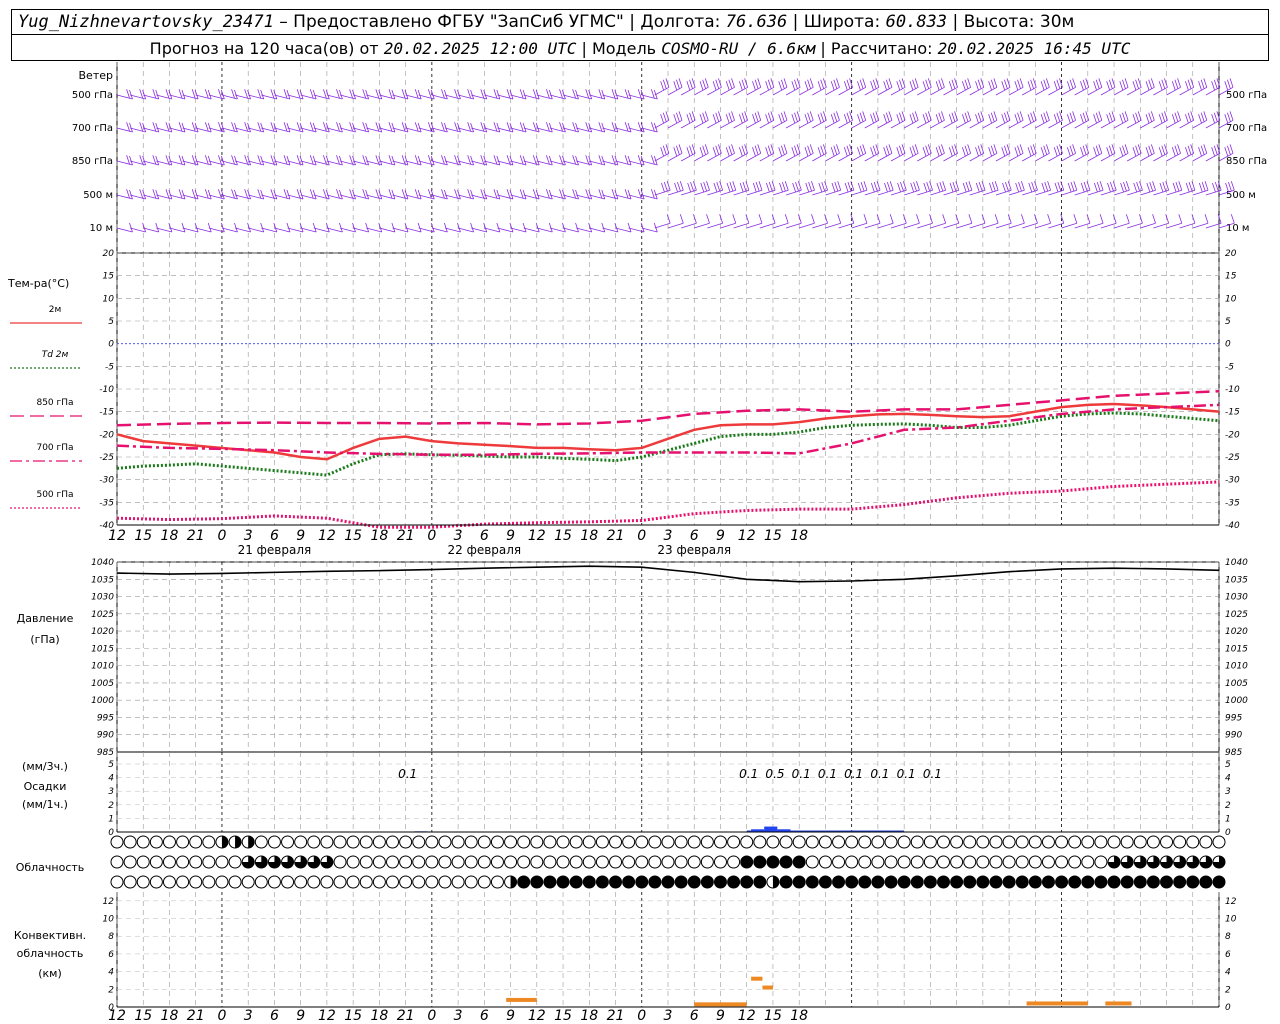 The height and width of the screenshot is (1024, 1280). What do you see at coordinates (98, 195) in the screenshot?
I see `wind-level-label-left: 500 м` at bounding box center [98, 195].